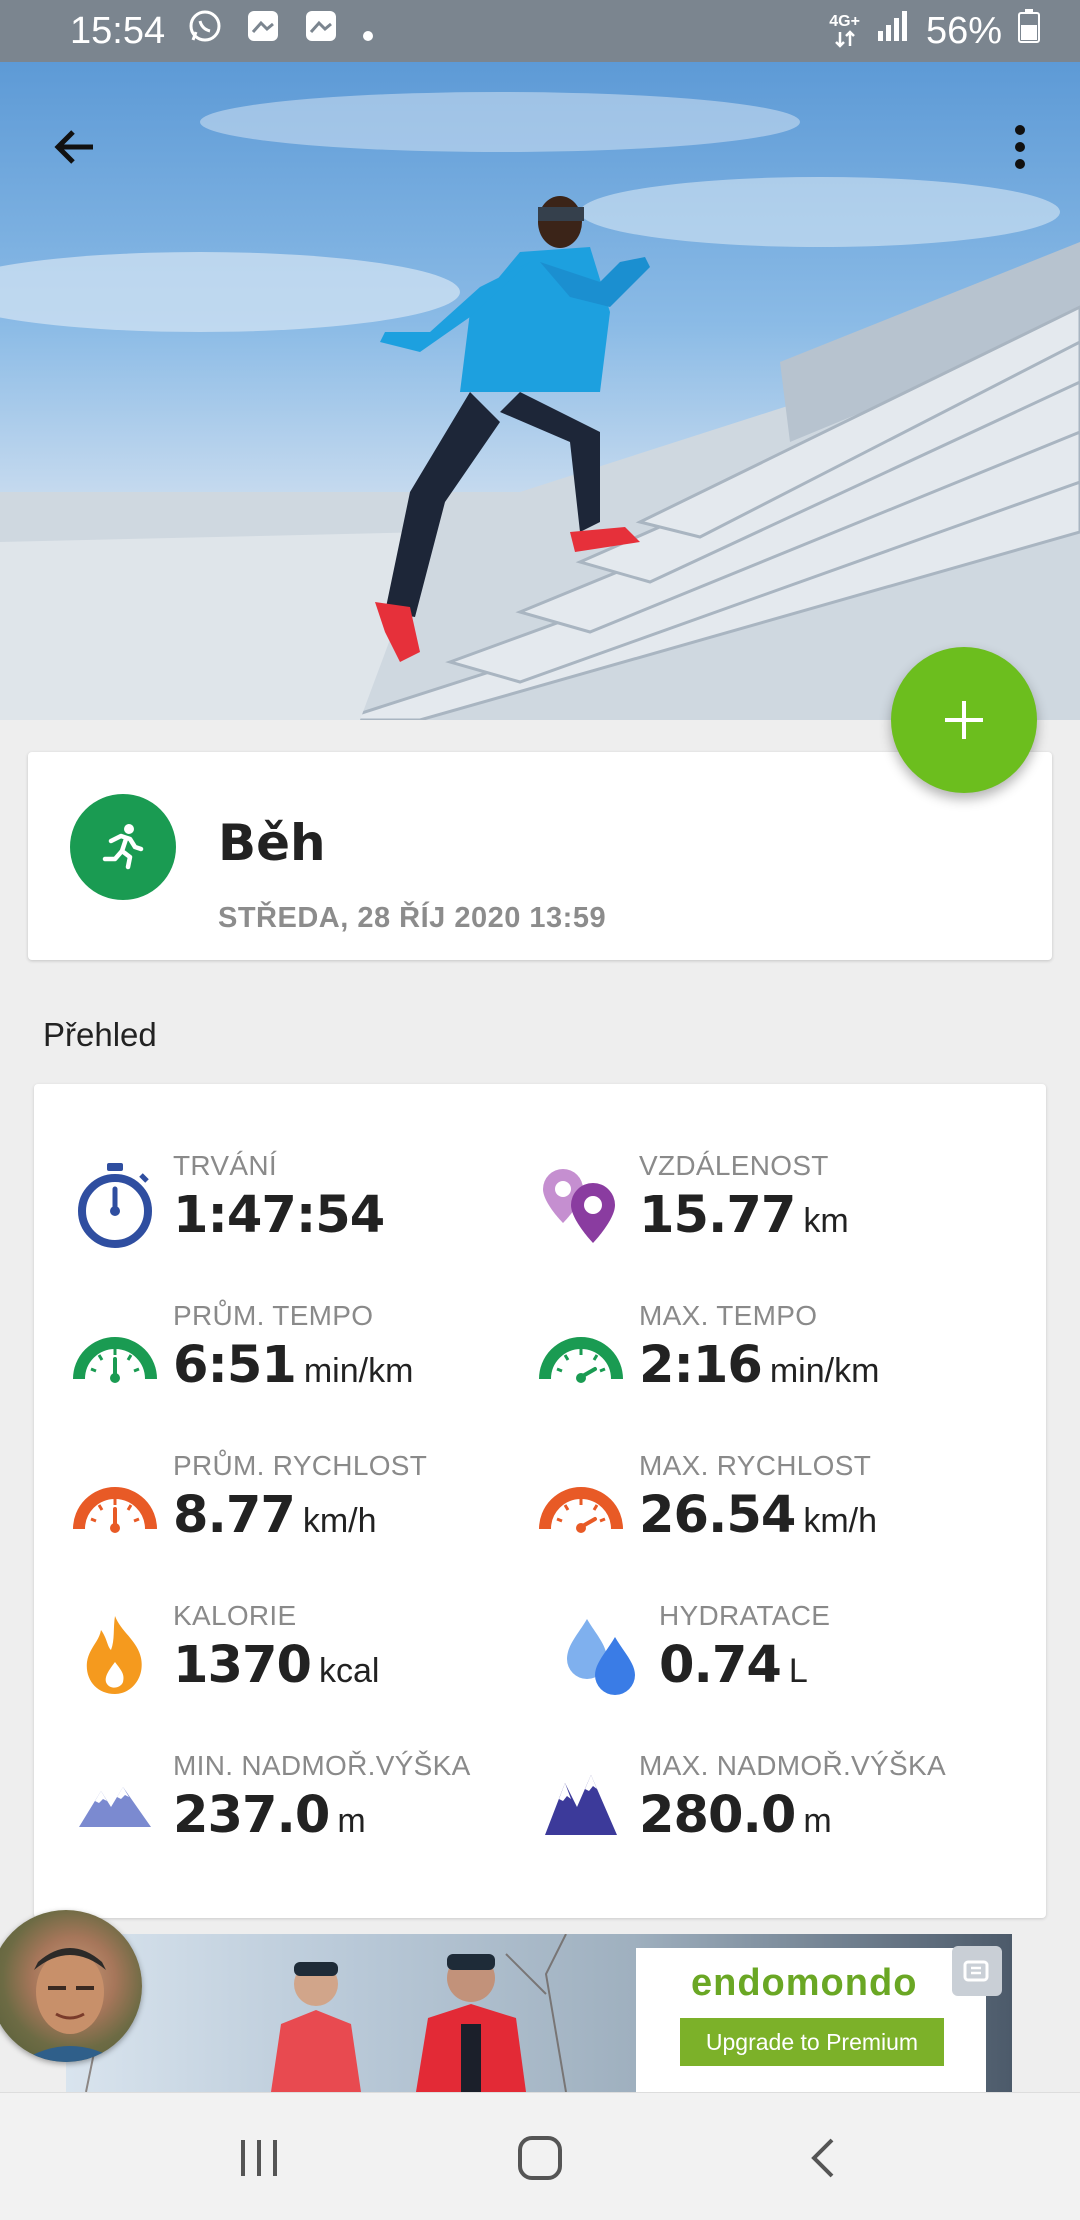 This screenshot has height=2220, width=1080. What do you see at coordinates (540, 31) in the screenshot?
I see `status-bar: 15:54 4G+ 56%` at bounding box center [540, 31].